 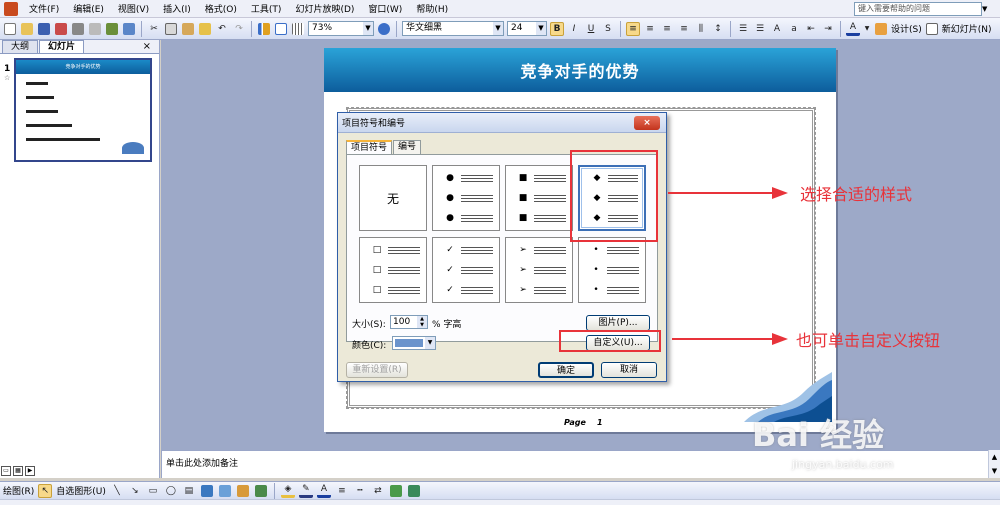 I want to click on line-color-icon: ✎, so click(x=305, y=491).